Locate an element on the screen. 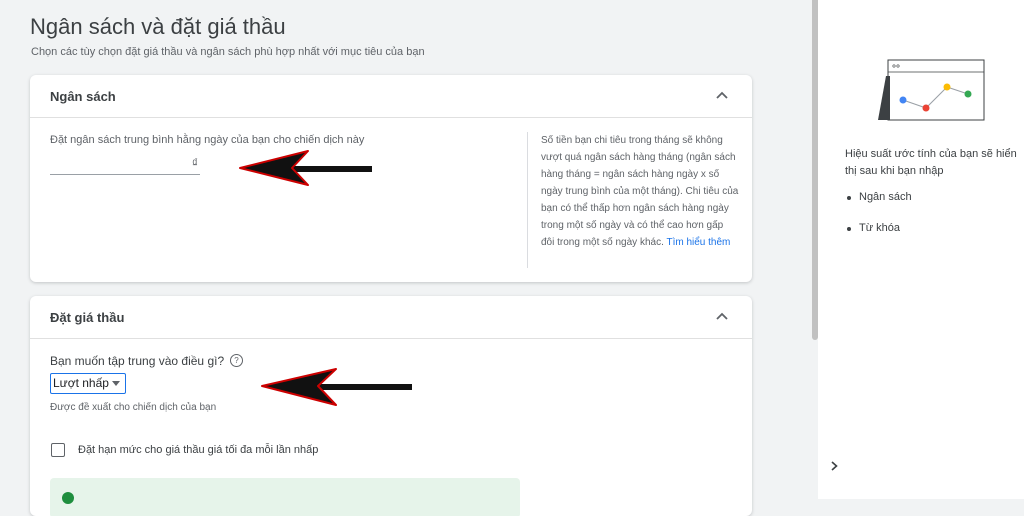 The height and width of the screenshot is (516, 1024). recommended-note: Được đề xuất cho chiến dịch của bạn is located at coordinates (133, 407).